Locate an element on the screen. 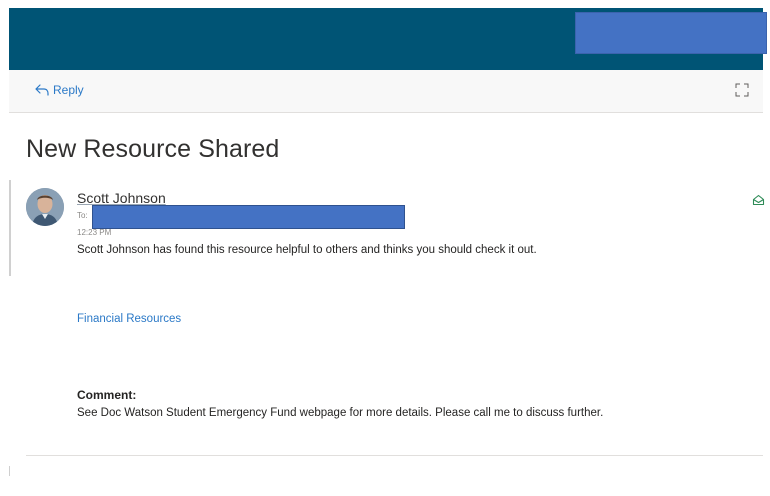 This screenshot has height=496, width=770. edge-mark is located at coordinates (9, 471).